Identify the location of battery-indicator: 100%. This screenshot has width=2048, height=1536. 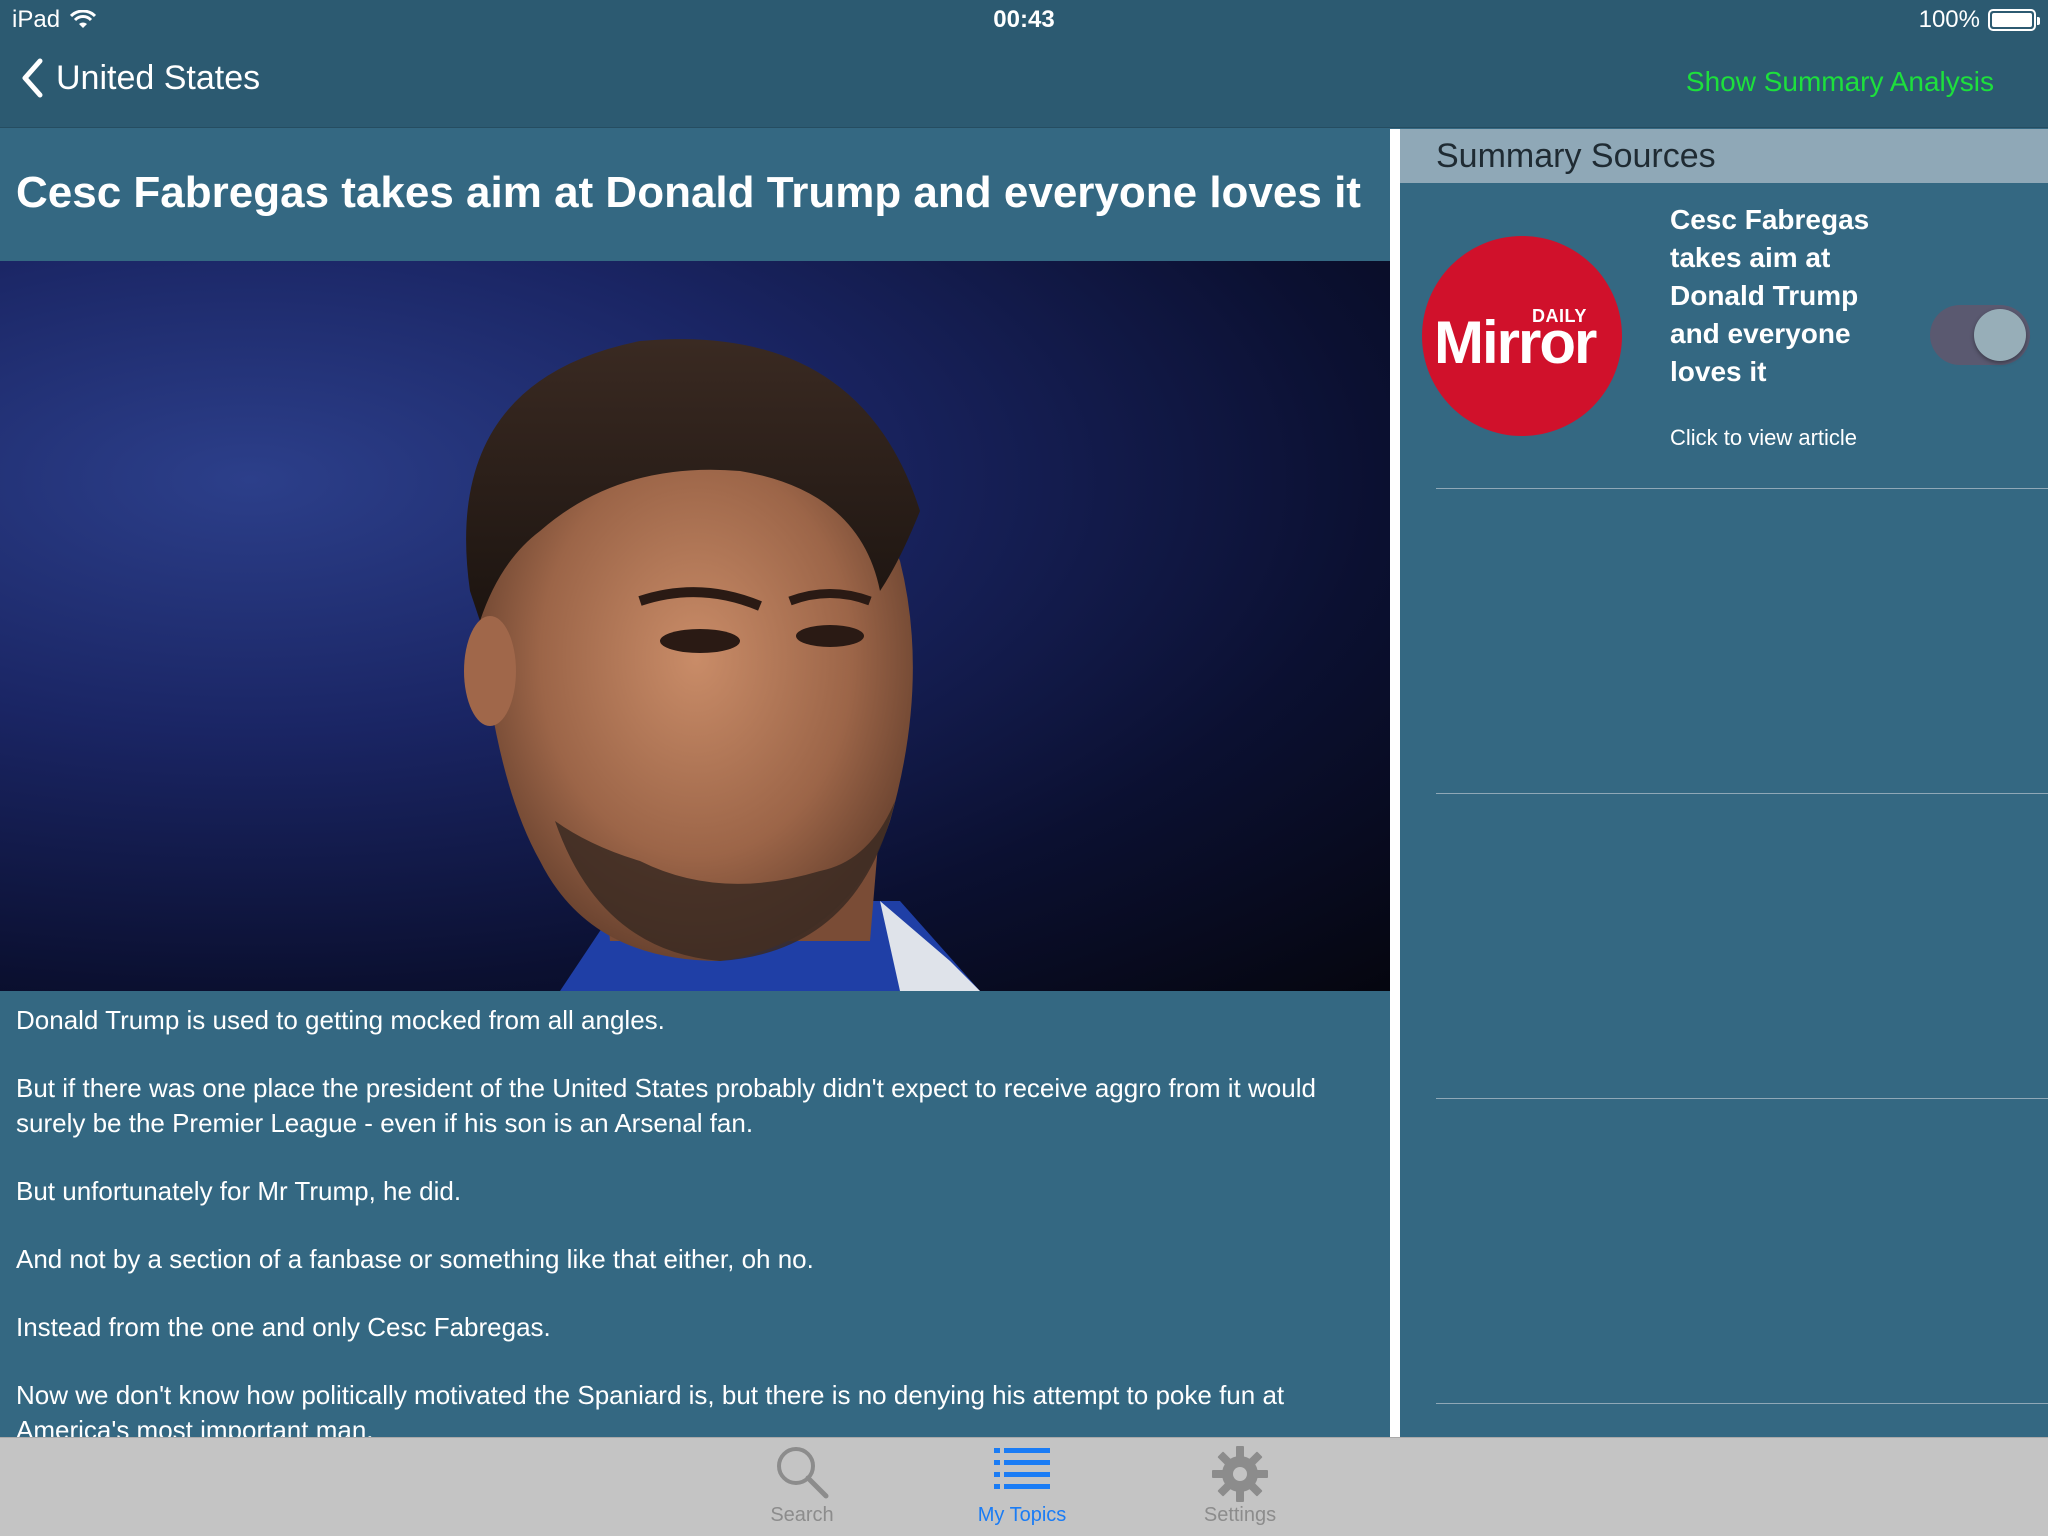
(1979, 20).